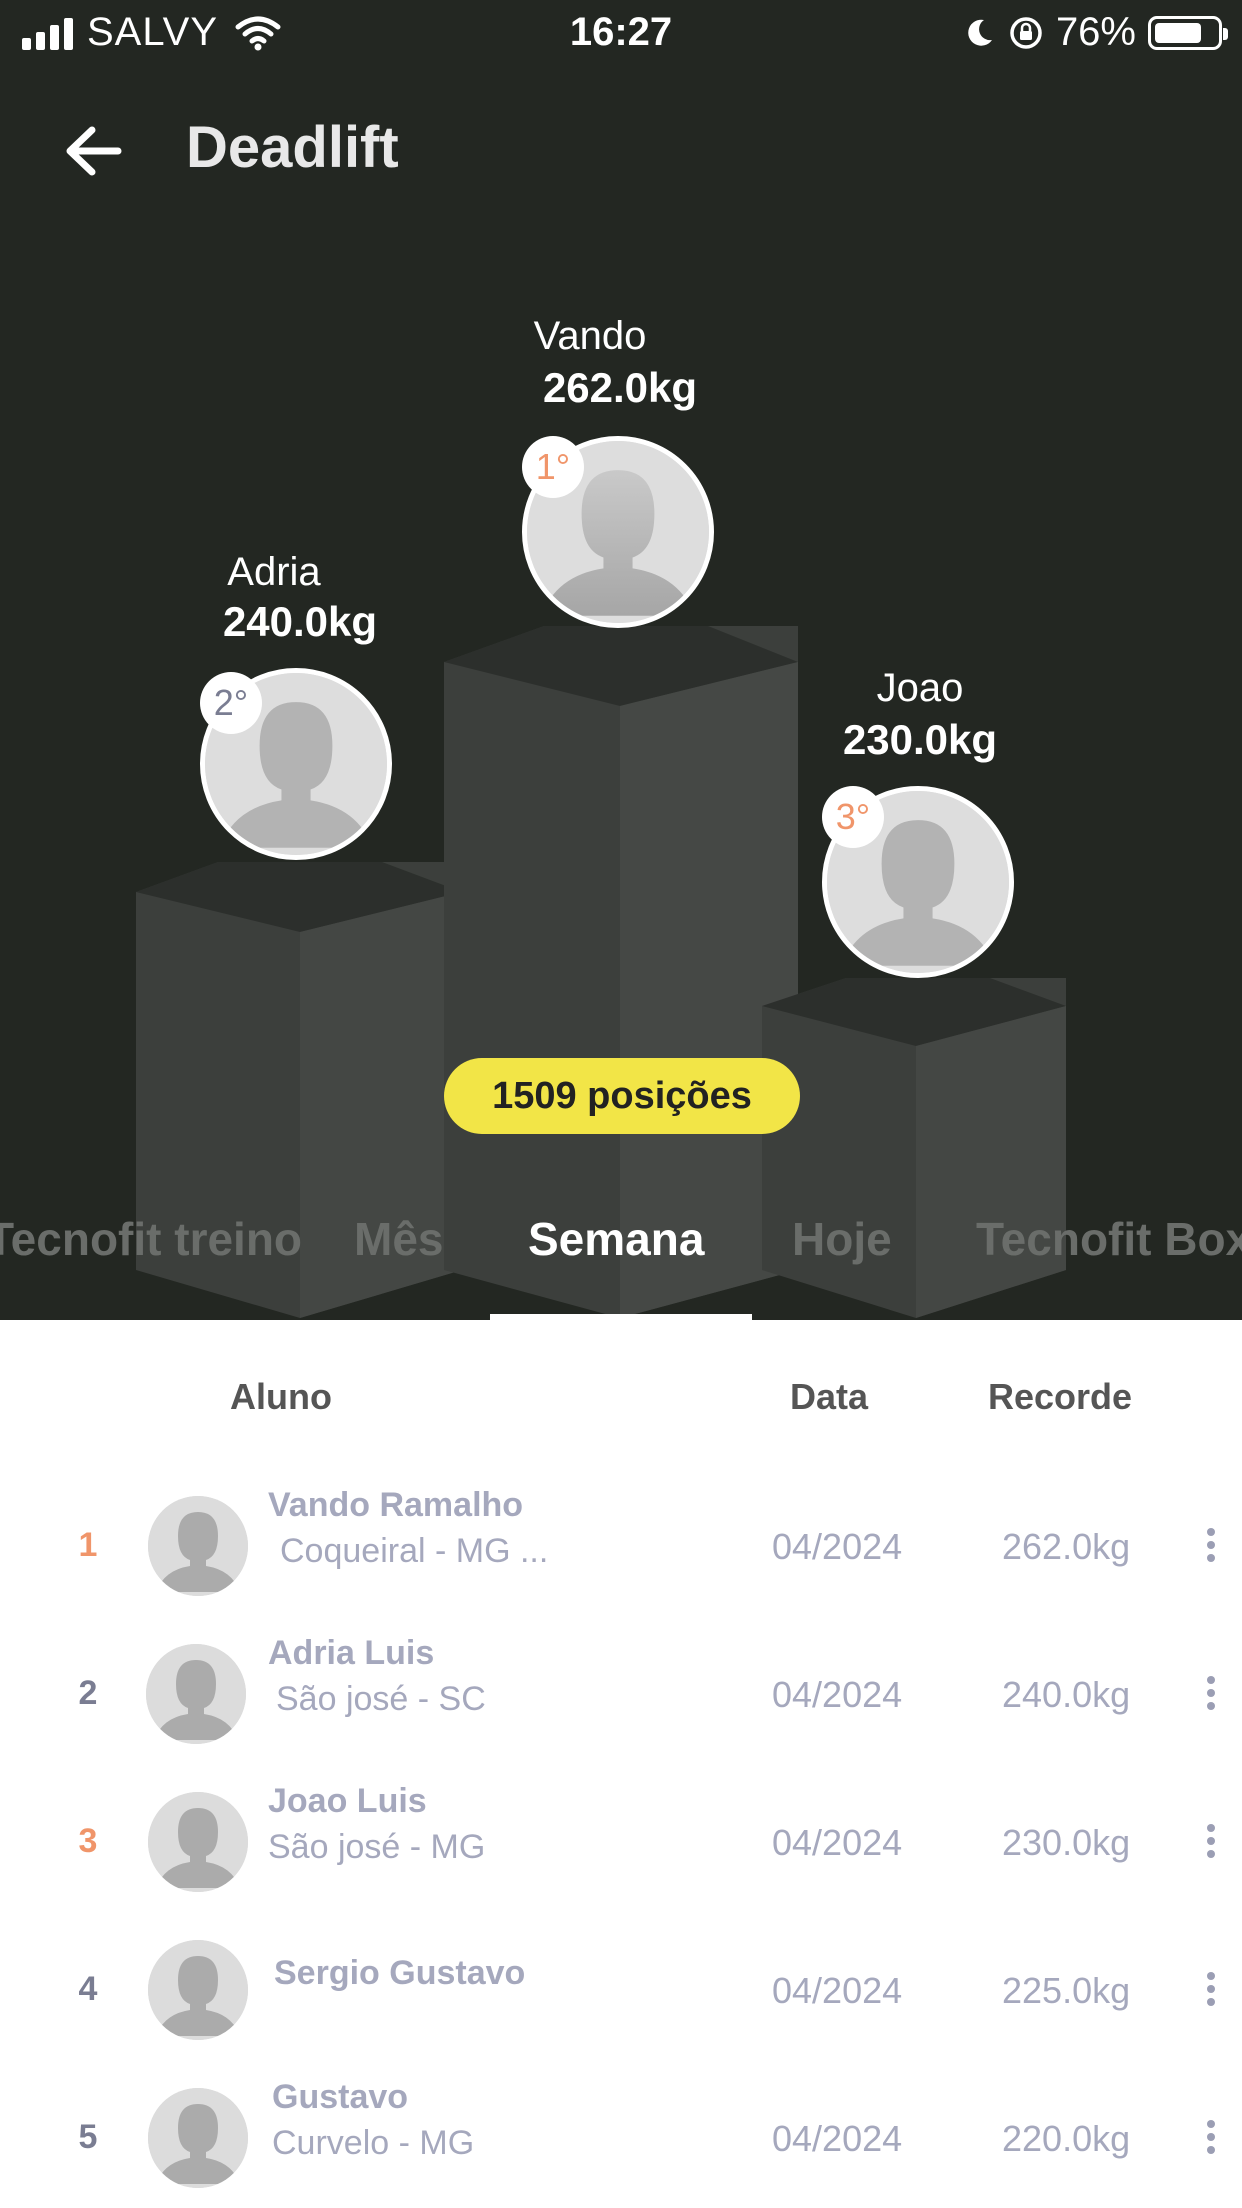 This screenshot has height=2208, width=1242. Describe the element at coordinates (1066, 1990) in the screenshot. I see `record-weight: 225.0kg` at that location.